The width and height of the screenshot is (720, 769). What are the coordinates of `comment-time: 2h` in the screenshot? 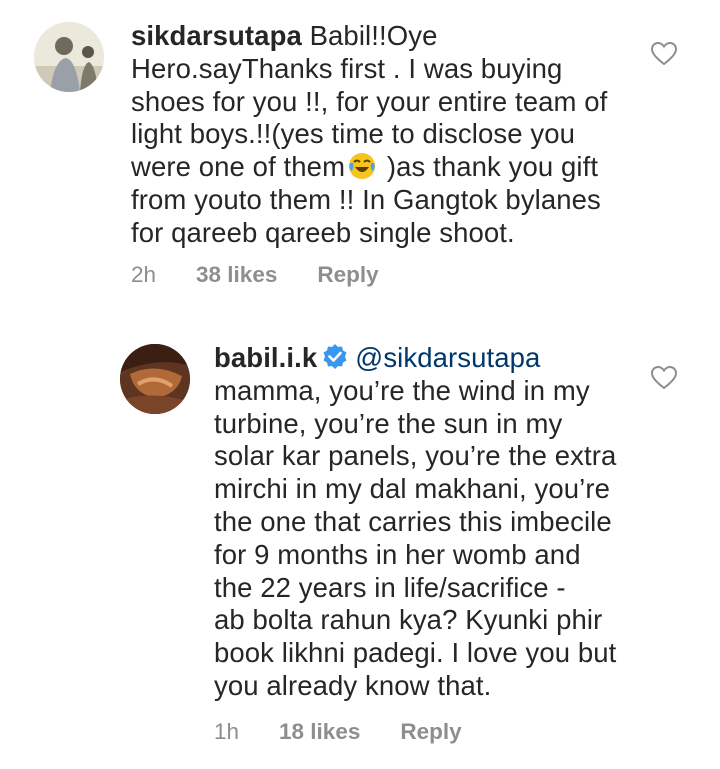 It's located at (144, 274).